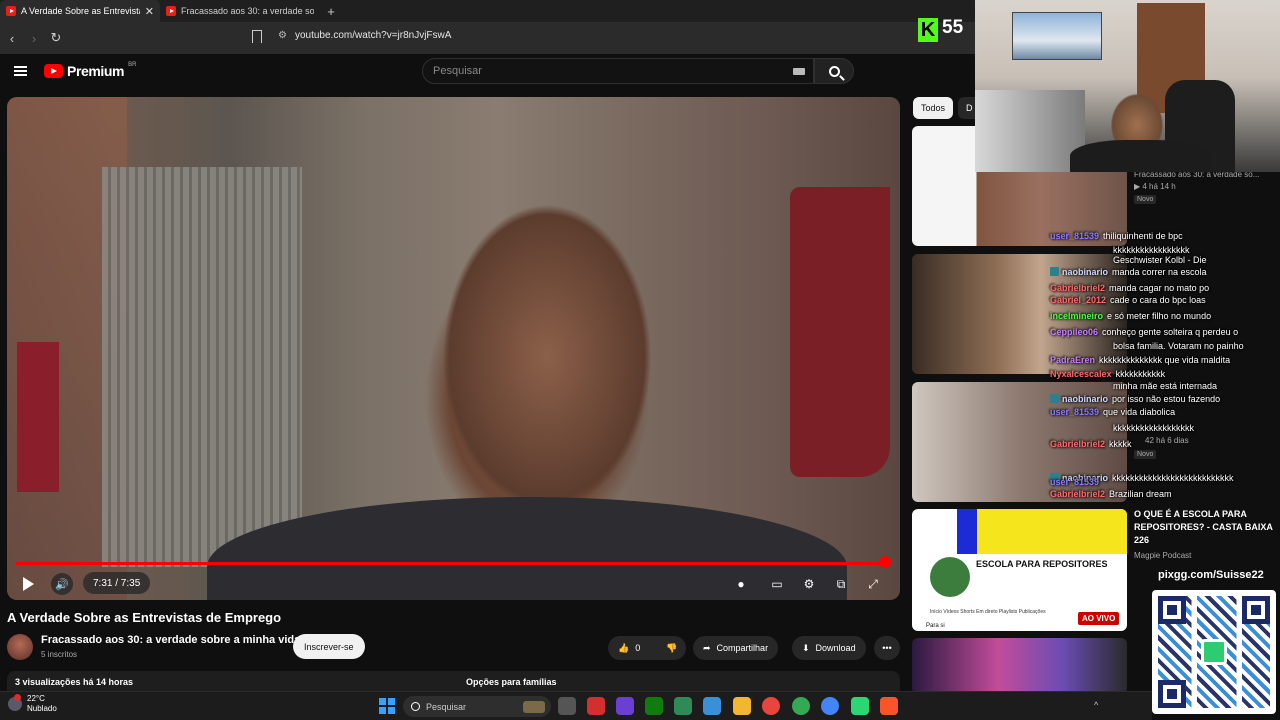  Describe the element at coordinates (96, 71) in the screenshot. I see `logo-text: Premium` at that location.